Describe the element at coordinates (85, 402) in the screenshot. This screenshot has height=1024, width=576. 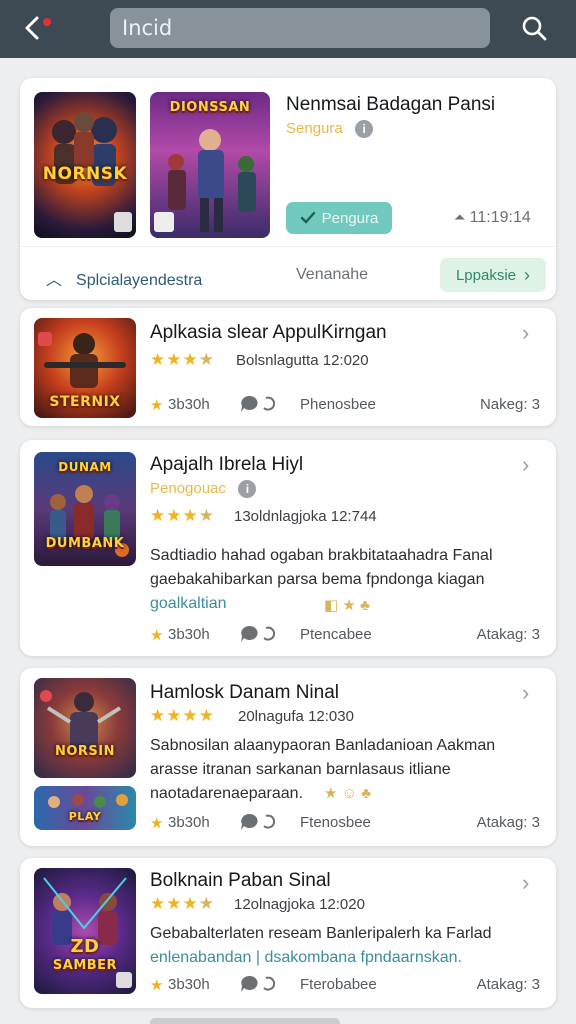
I see `thumbnail-title: STERNIX` at that location.